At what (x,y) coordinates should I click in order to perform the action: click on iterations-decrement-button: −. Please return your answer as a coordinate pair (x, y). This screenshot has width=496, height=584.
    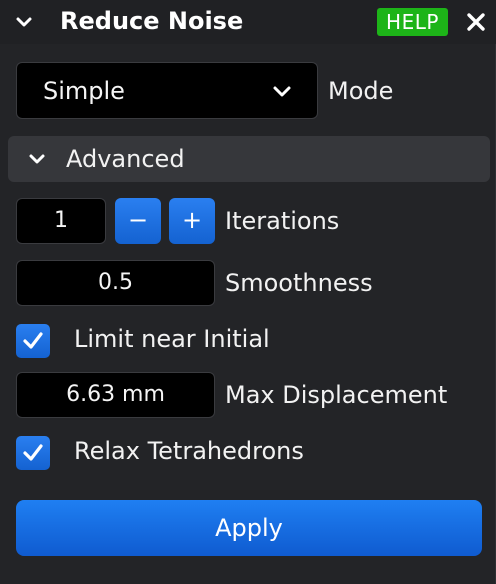
    Looking at the image, I should click on (138, 221).